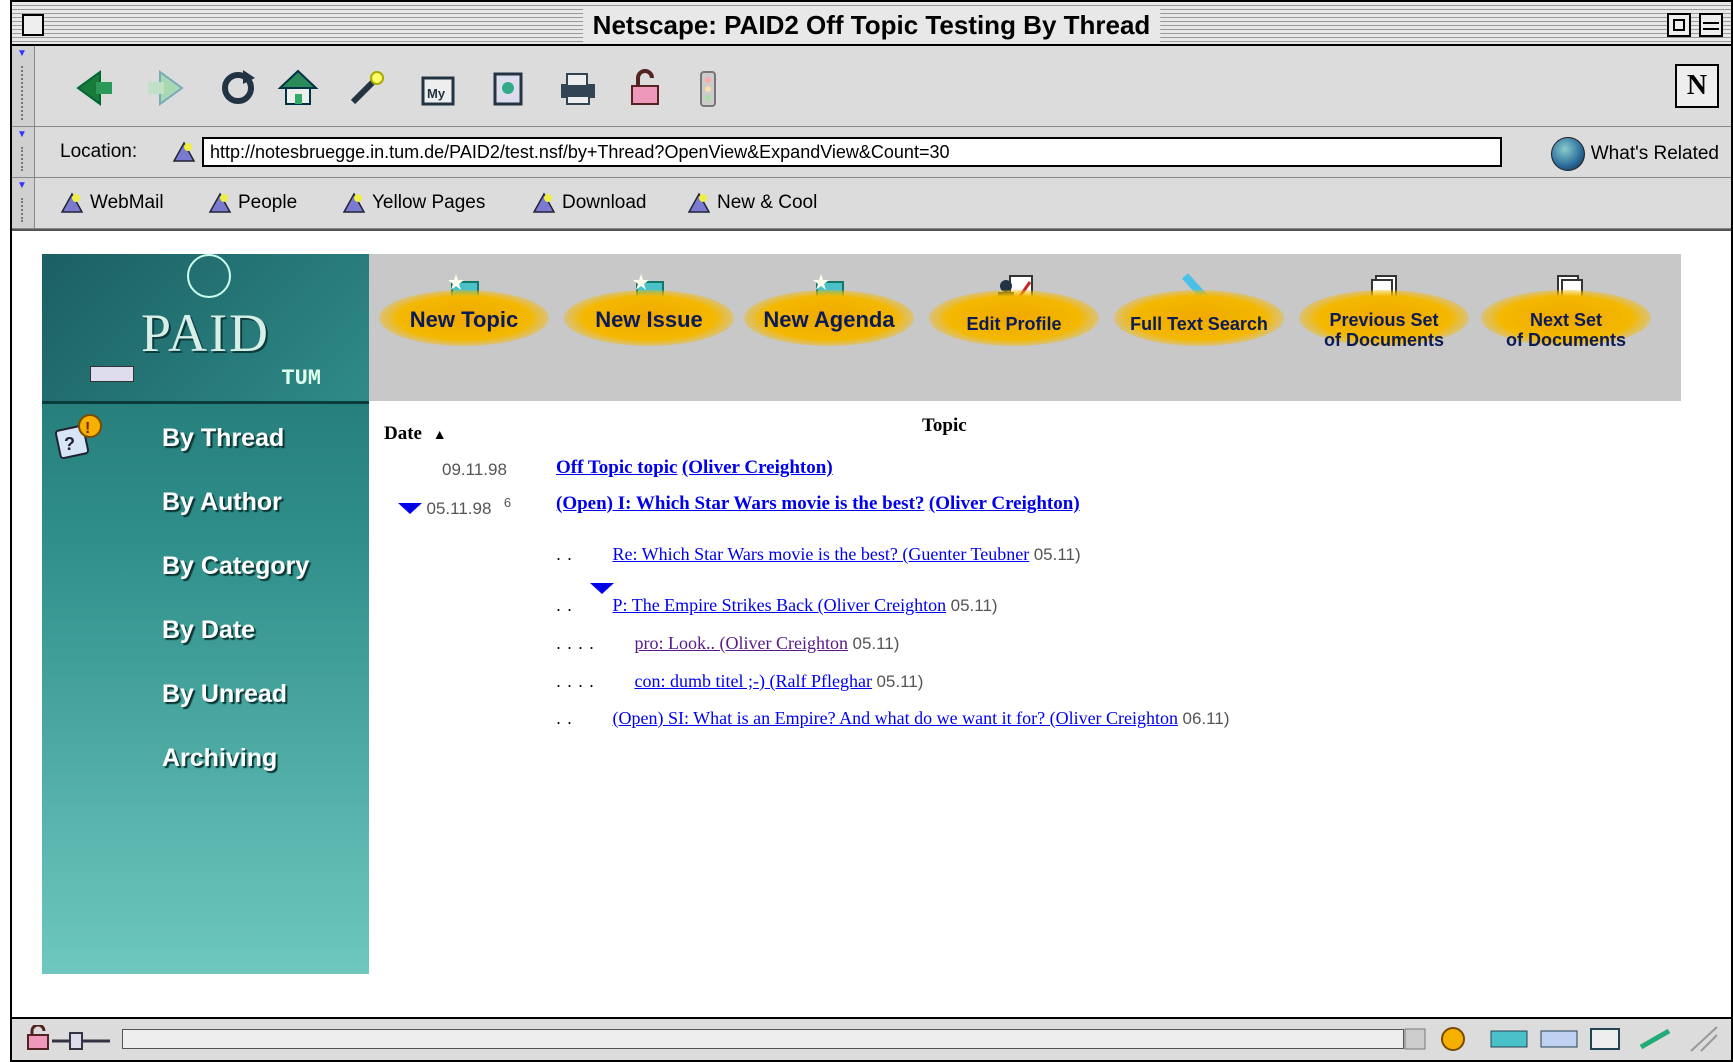 The width and height of the screenshot is (1733, 1062). What do you see at coordinates (209, 276) in the screenshot?
I see `mercedes-star-icon` at bounding box center [209, 276].